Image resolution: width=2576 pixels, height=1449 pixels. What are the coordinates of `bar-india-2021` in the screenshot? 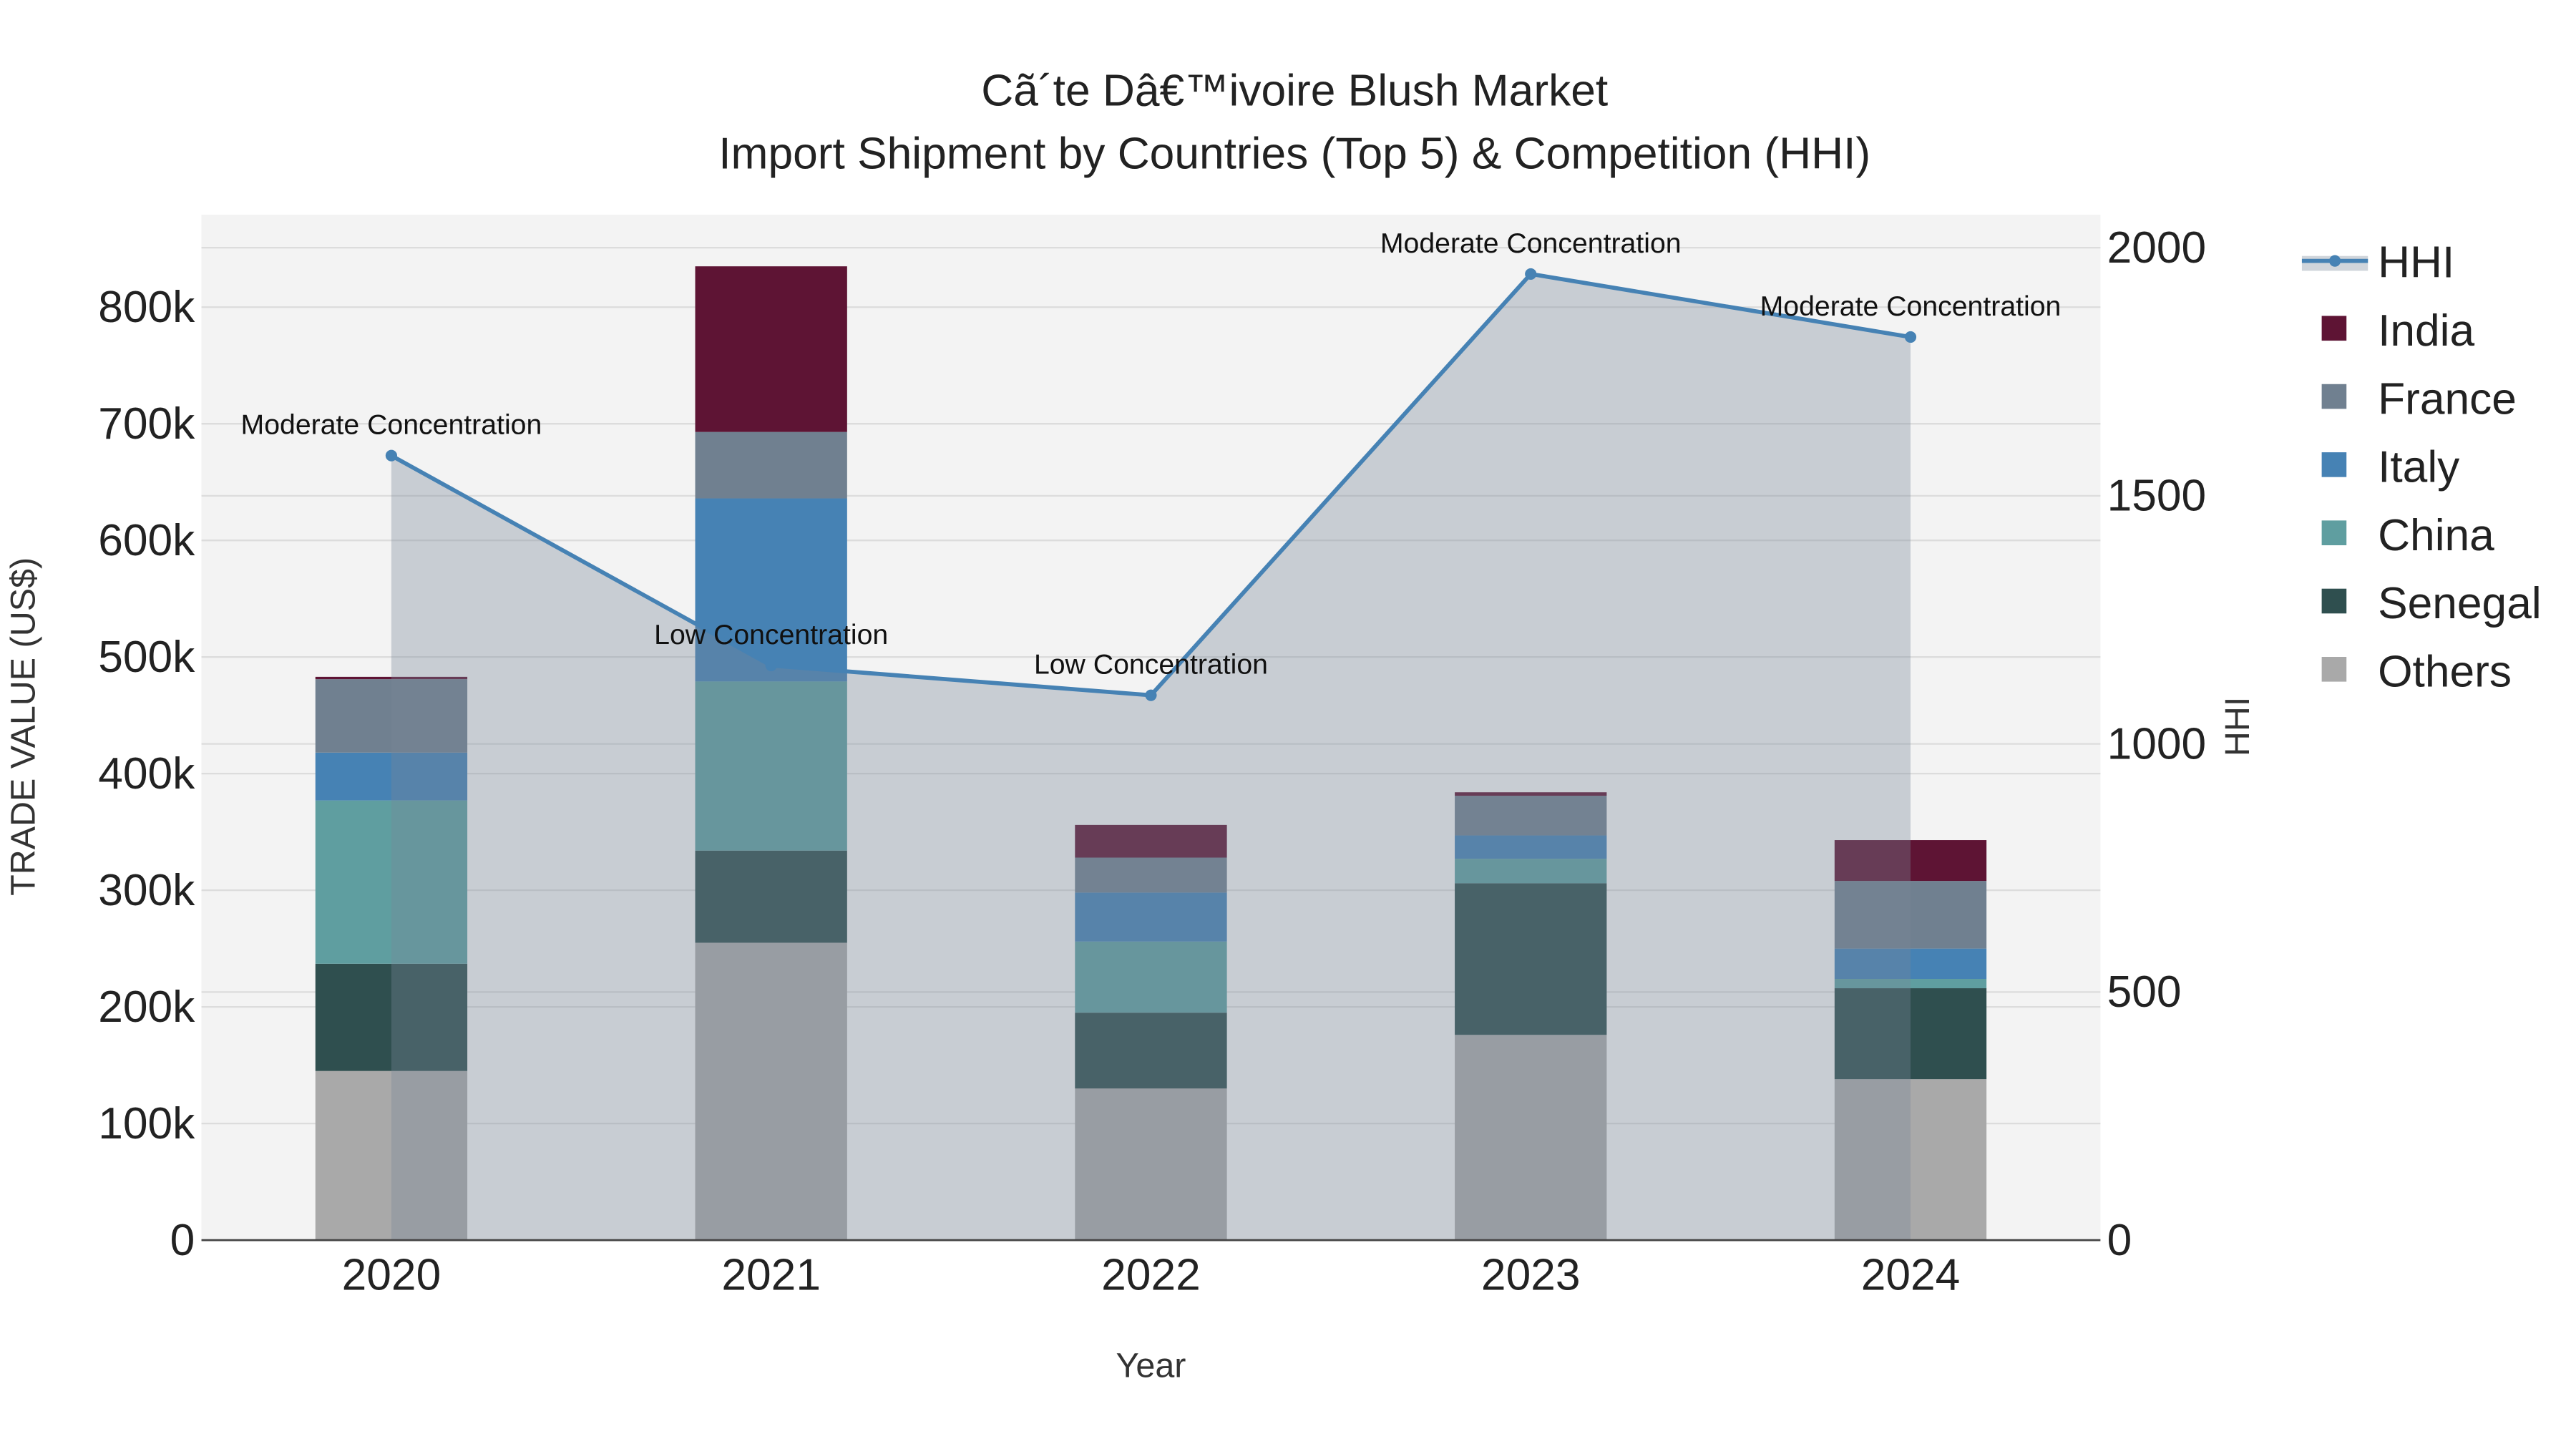 It's located at (771, 349).